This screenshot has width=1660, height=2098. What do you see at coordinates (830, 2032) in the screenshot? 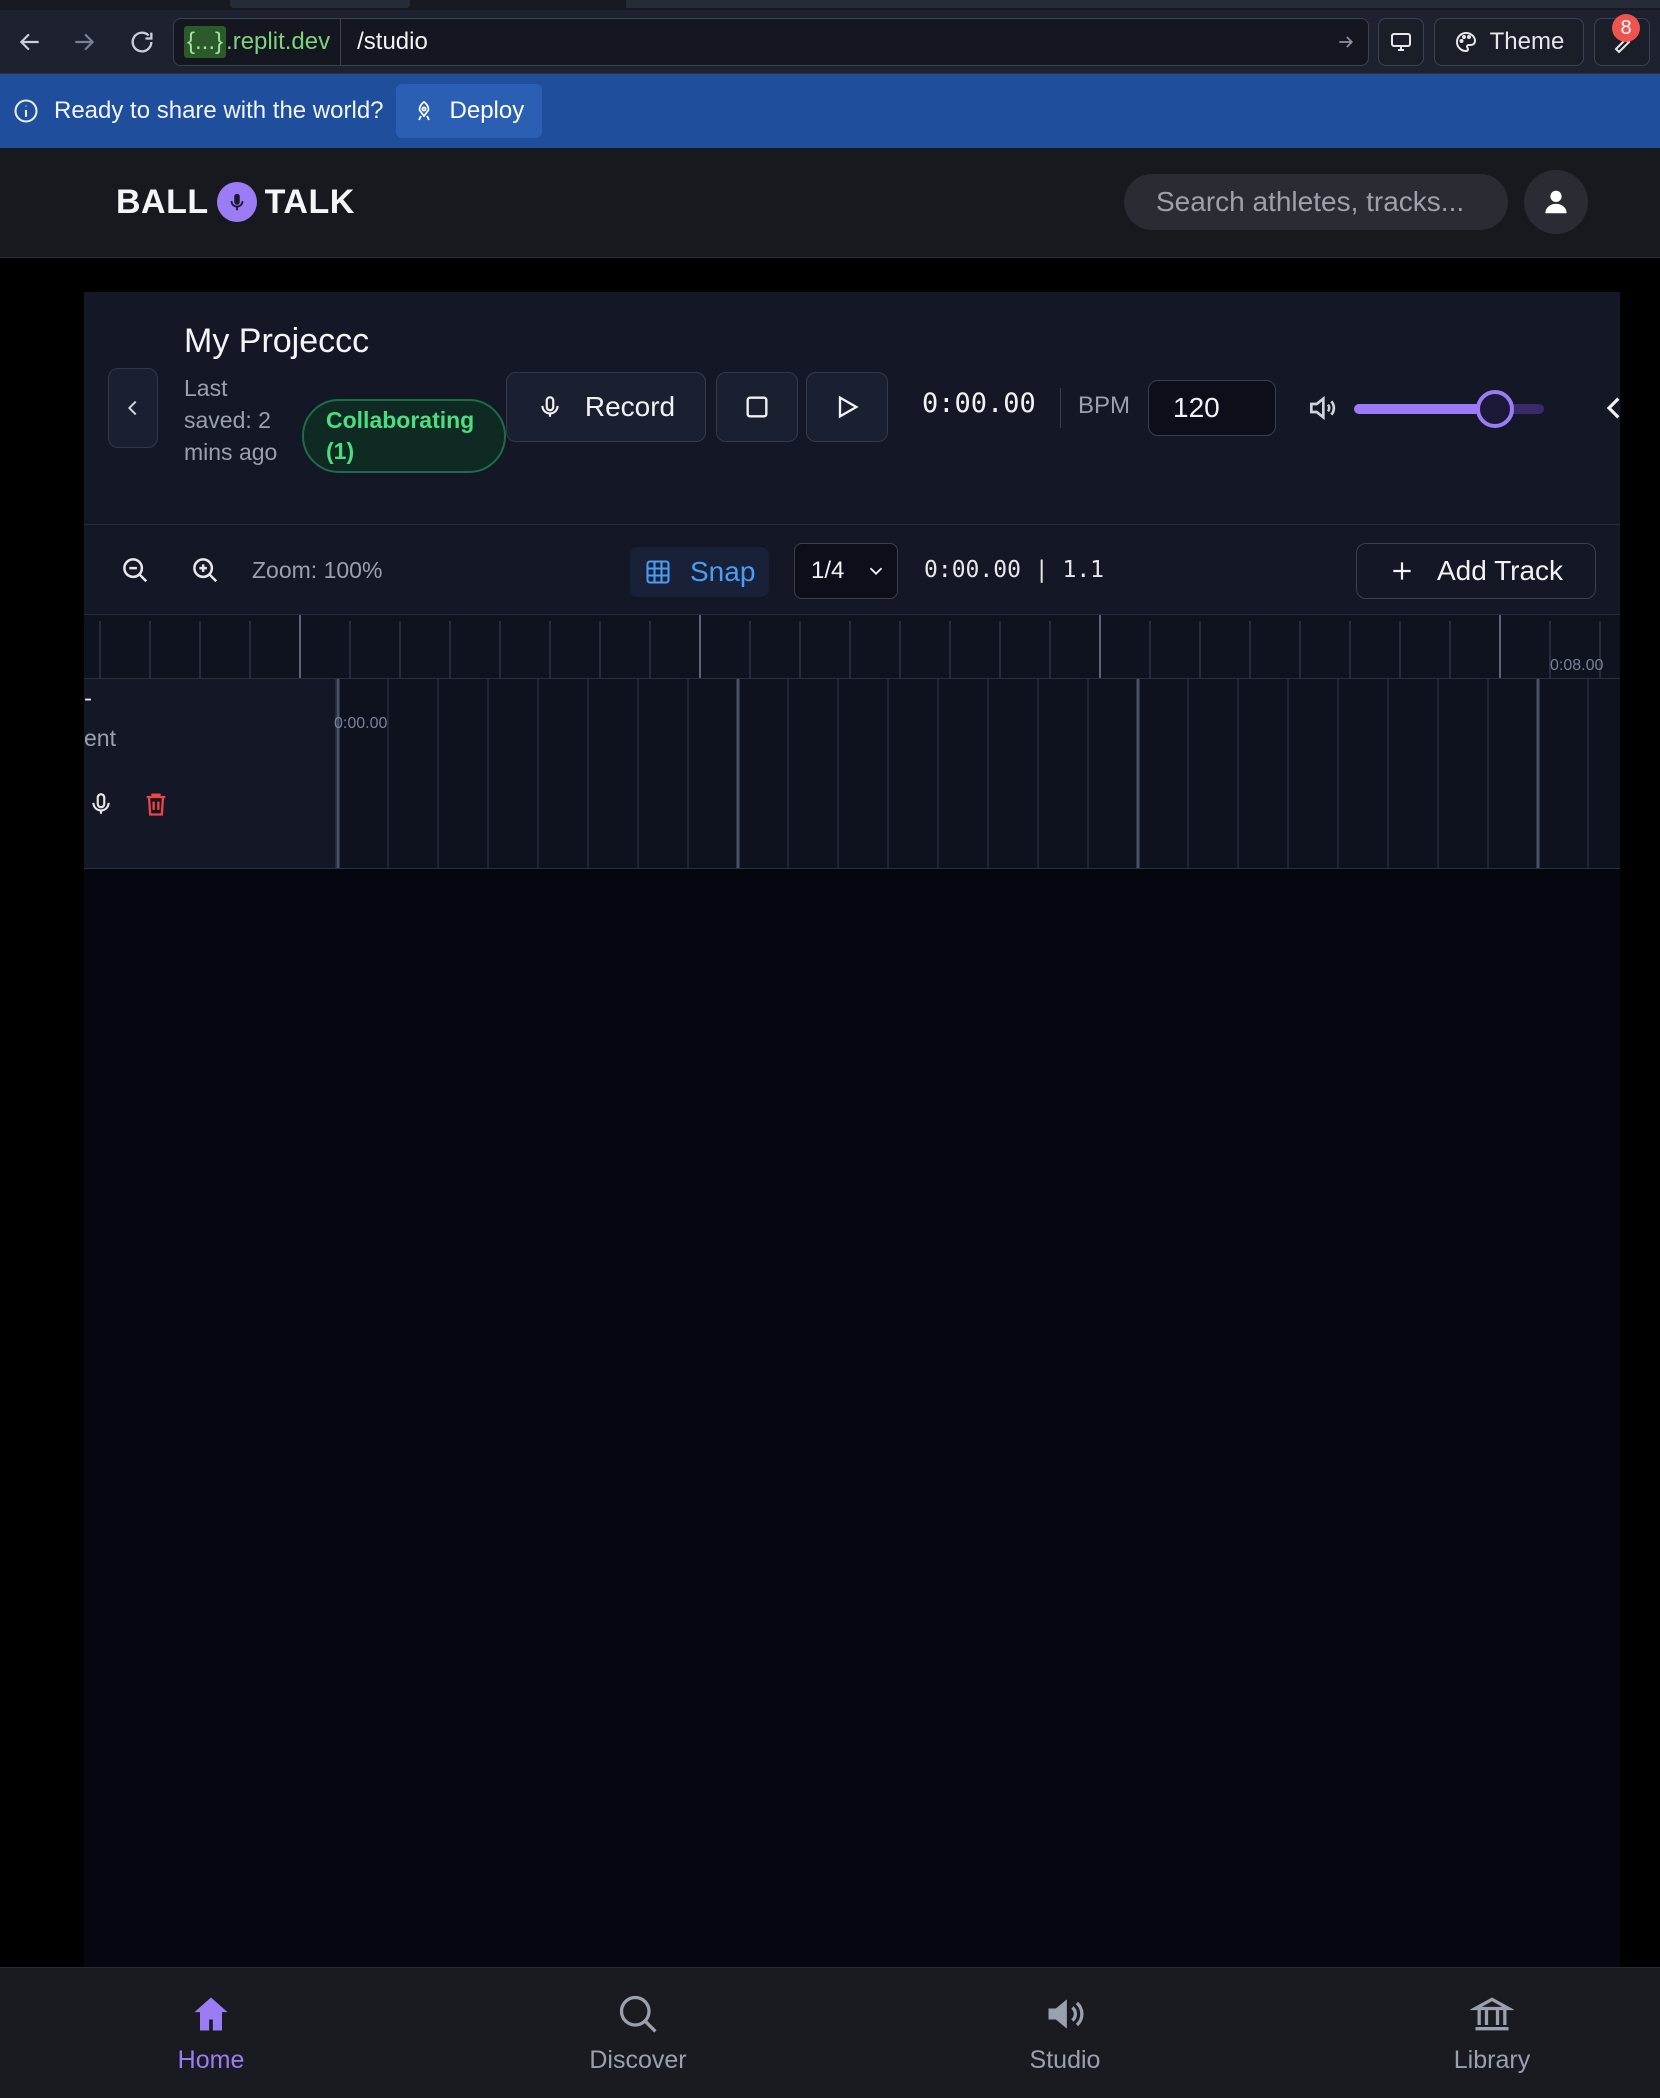
I see `bottom-navigation: Home Discover Studio Library` at bounding box center [830, 2032].